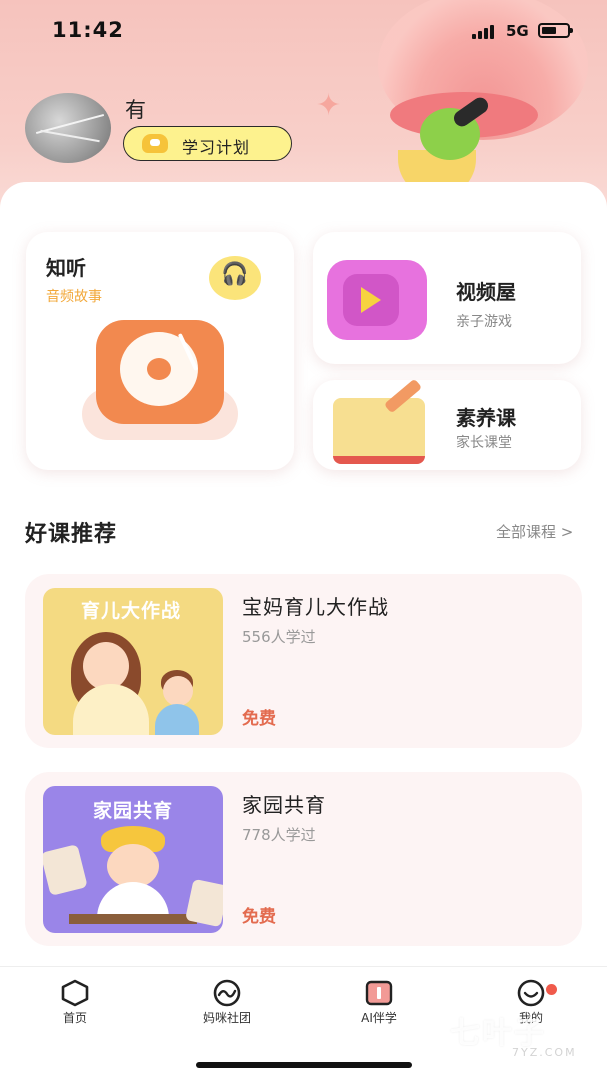 The width and height of the screenshot is (607, 1081). What do you see at coordinates (284, 805) in the screenshot?
I see `course-name: 家园共育` at bounding box center [284, 805].